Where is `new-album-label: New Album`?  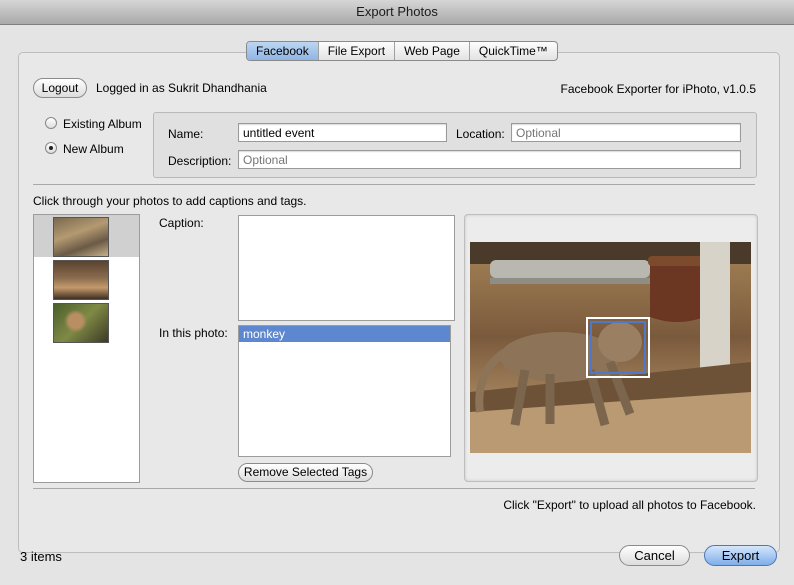
new-album-label: New Album is located at coordinates (93, 149).